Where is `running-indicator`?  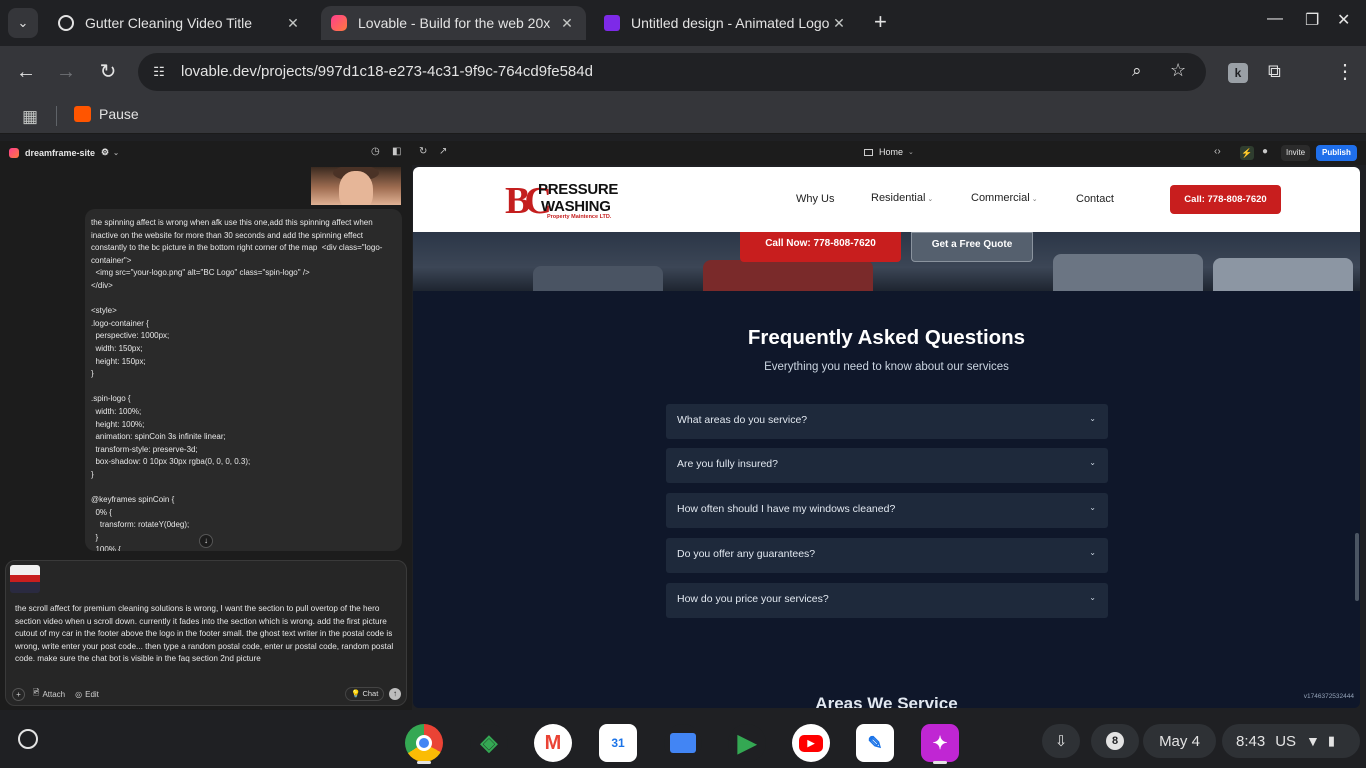
running-indicator is located at coordinates (940, 762).